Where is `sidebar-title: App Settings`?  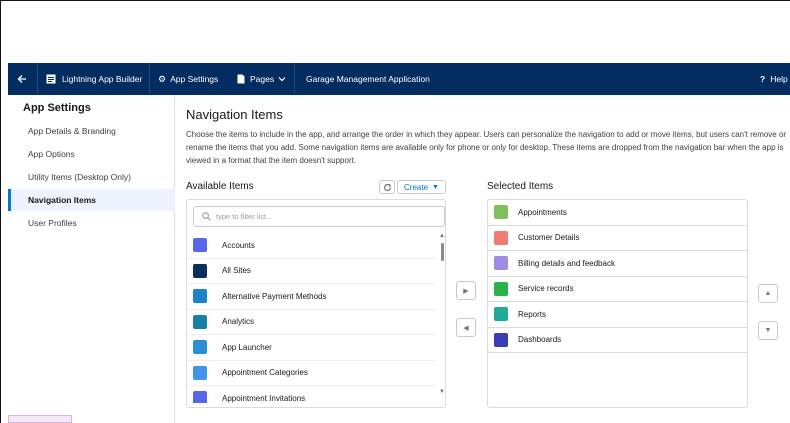 sidebar-title: App Settings is located at coordinates (57, 108).